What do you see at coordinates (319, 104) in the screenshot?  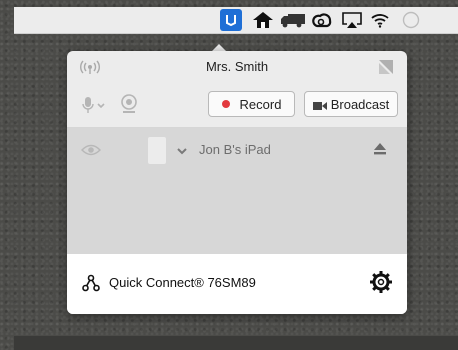 I see `video-camera-icon` at bounding box center [319, 104].